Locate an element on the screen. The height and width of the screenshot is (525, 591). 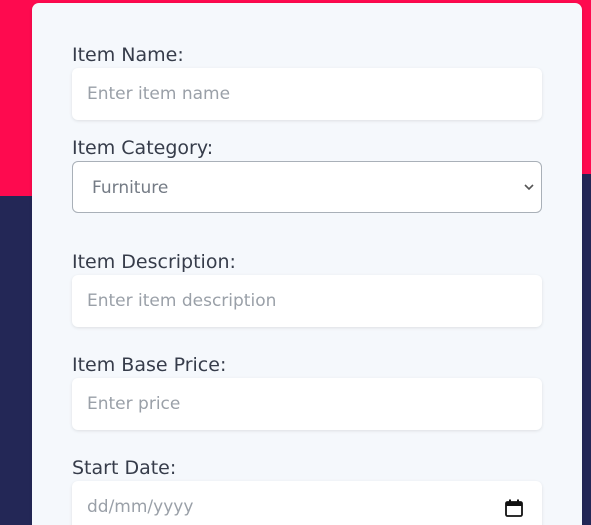
item-description-label: Item Description: is located at coordinates (154, 262).